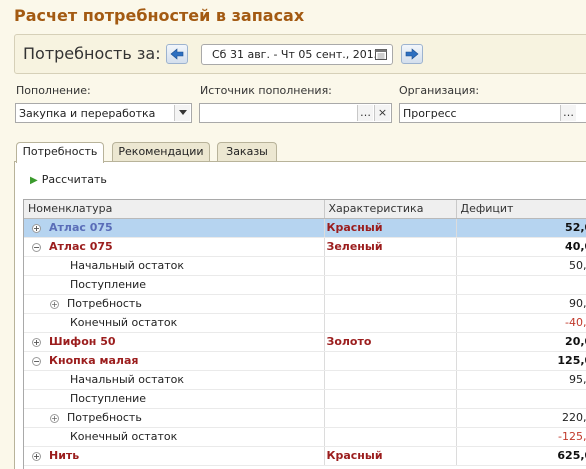  I want to click on cell-nomenclature: − Атлас 075, so click(174, 247).